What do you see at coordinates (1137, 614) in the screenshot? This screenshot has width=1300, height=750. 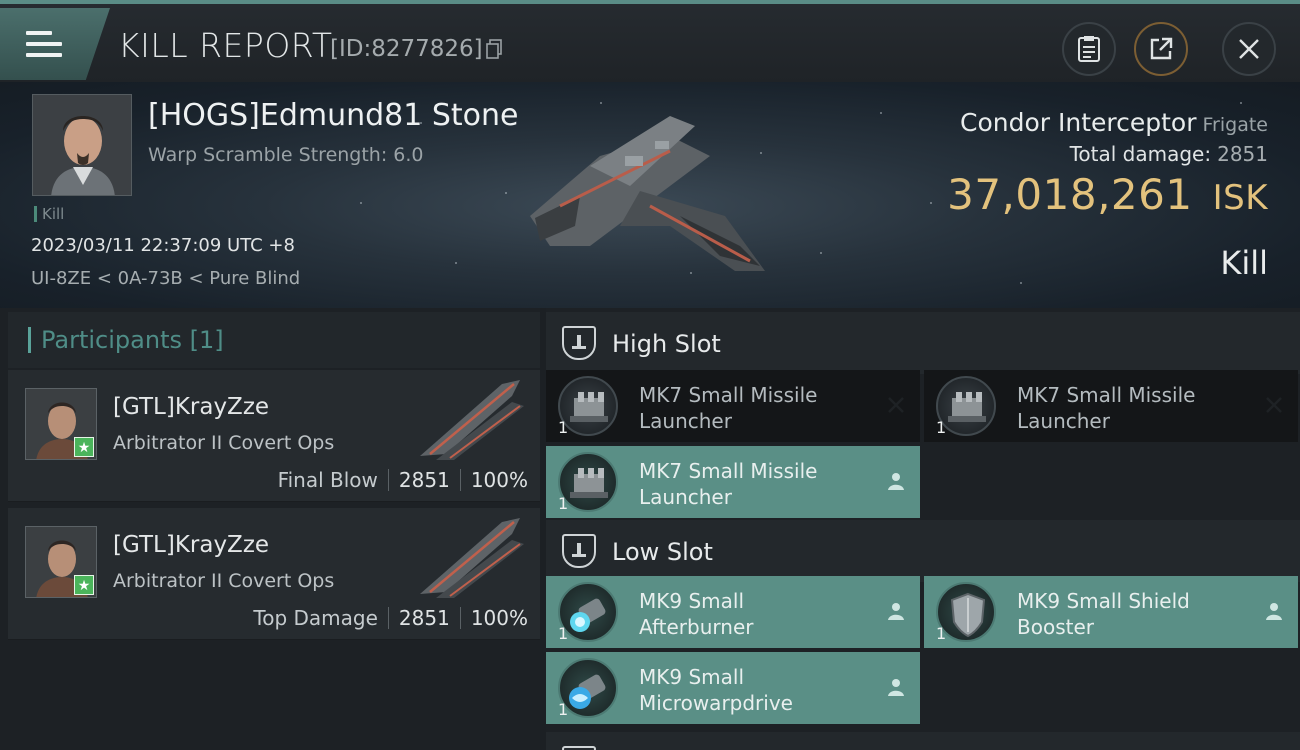 I see `module-name: MK9 Small Shield Booster` at bounding box center [1137, 614].